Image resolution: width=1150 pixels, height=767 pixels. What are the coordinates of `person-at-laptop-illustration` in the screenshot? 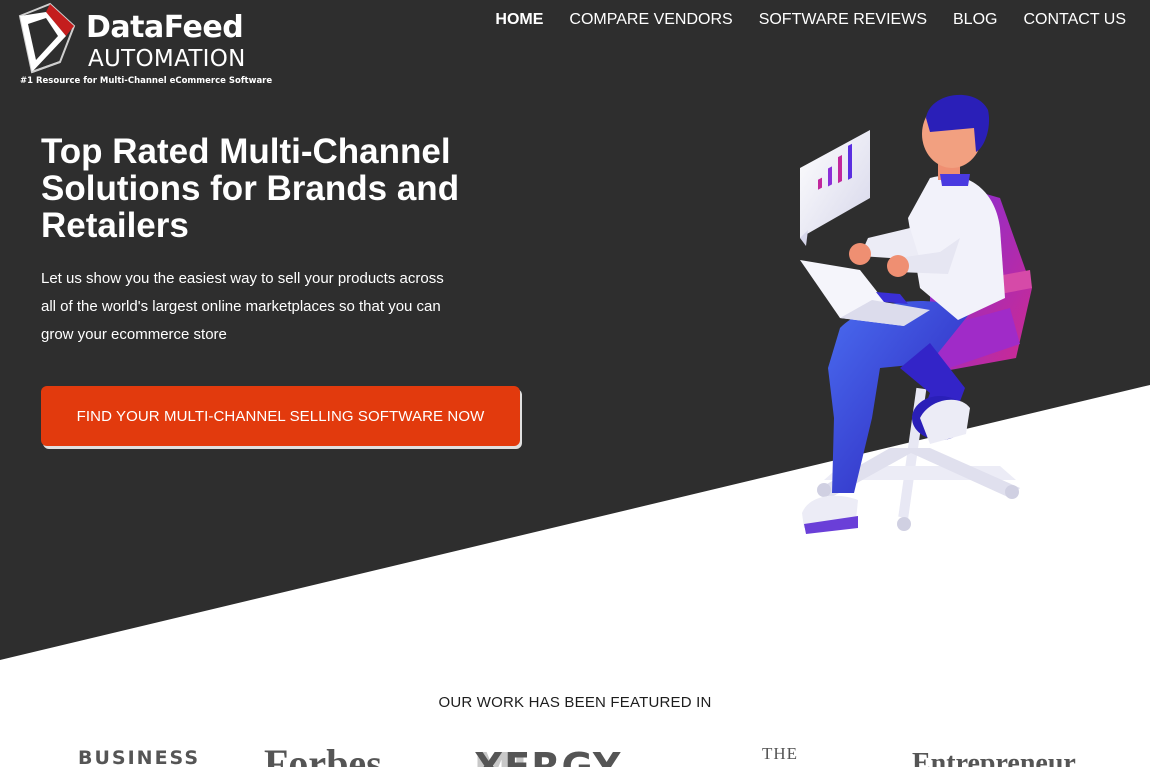 It's located at (916, 314).